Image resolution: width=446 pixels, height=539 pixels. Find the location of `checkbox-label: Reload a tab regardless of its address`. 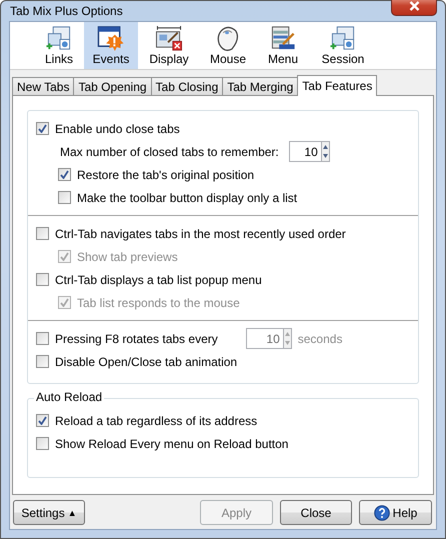

checkbox-label: Reload a tab regardless of its address is located at coordinates (156, 421).